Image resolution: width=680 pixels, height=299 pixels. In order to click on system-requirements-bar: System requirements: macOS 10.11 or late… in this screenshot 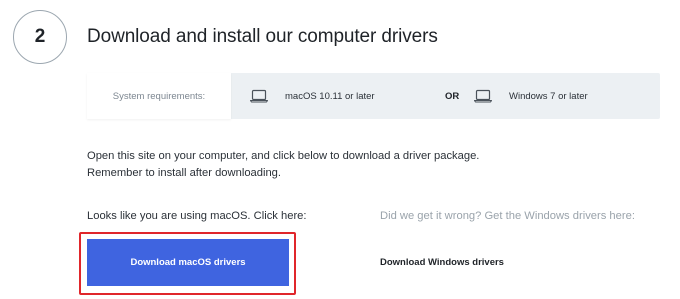, I will do `click(373, 96)`.